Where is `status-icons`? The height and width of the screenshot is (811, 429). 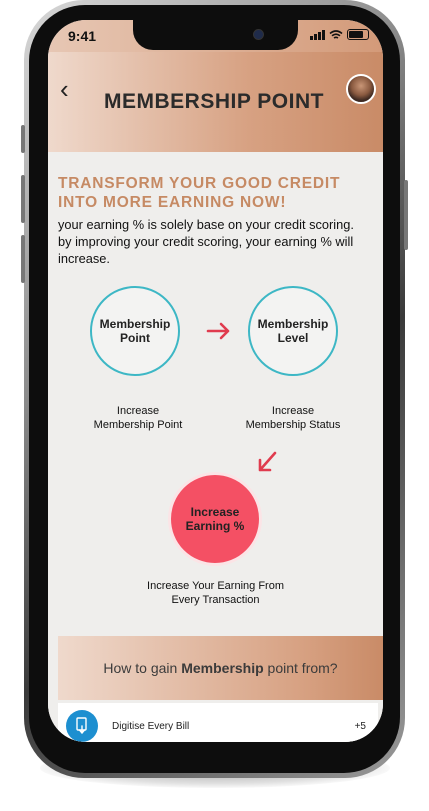 status-icons is located at coordinates (339, 34).